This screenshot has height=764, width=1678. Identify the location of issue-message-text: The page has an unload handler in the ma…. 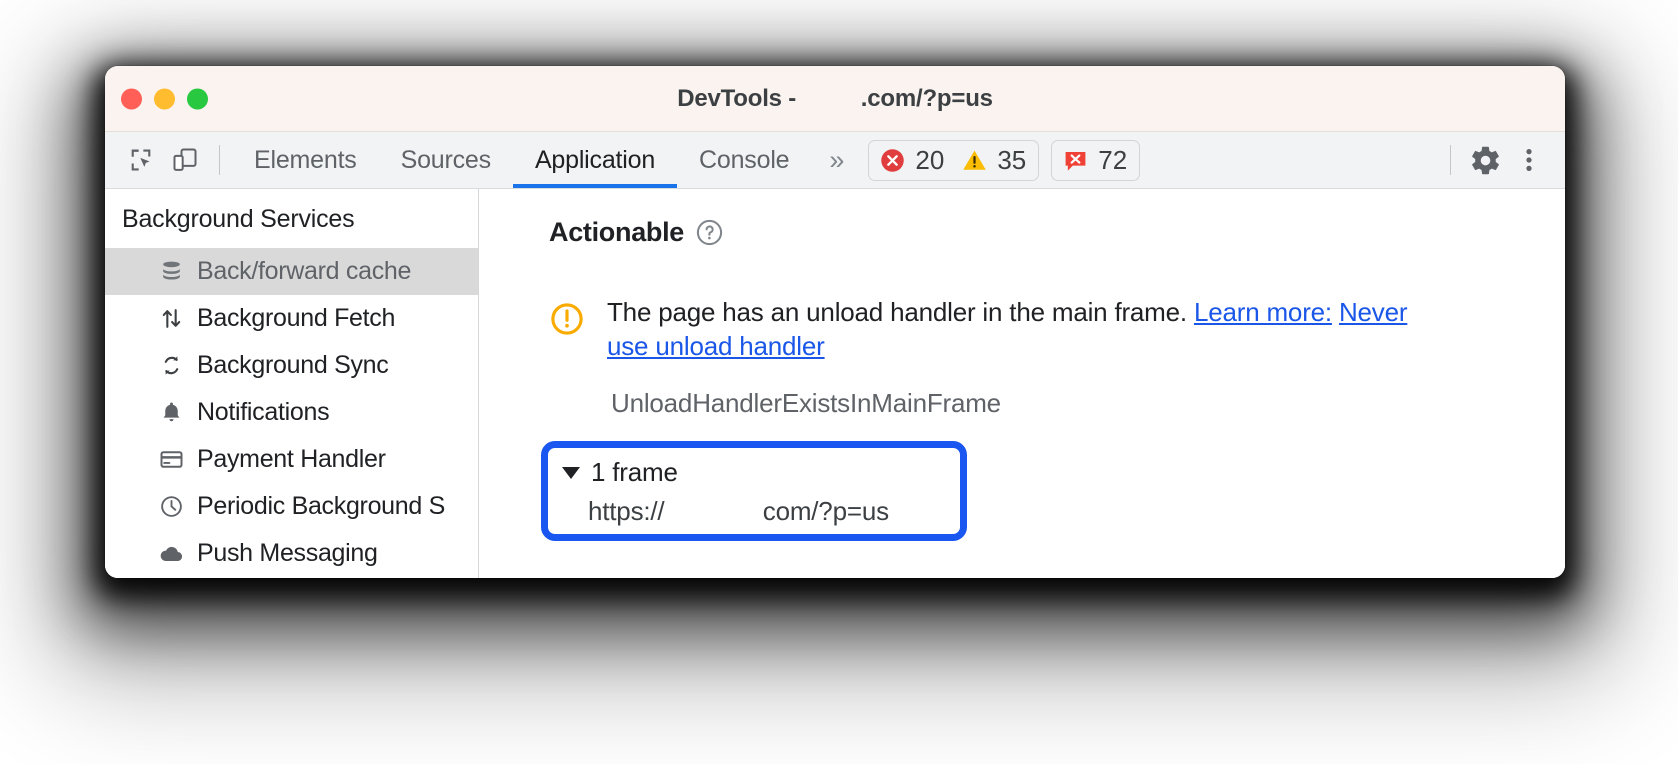
(900, 312).